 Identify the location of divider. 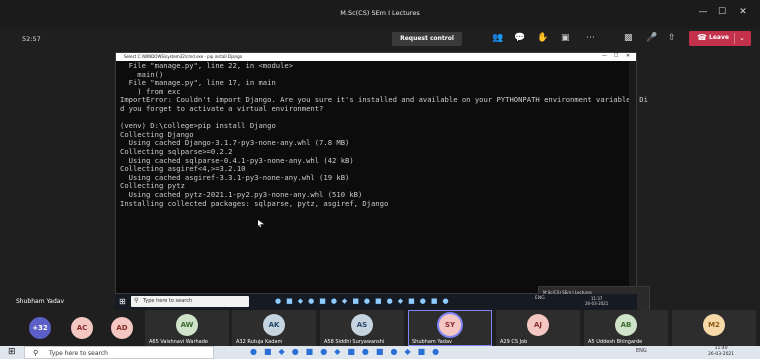
(734, 38).